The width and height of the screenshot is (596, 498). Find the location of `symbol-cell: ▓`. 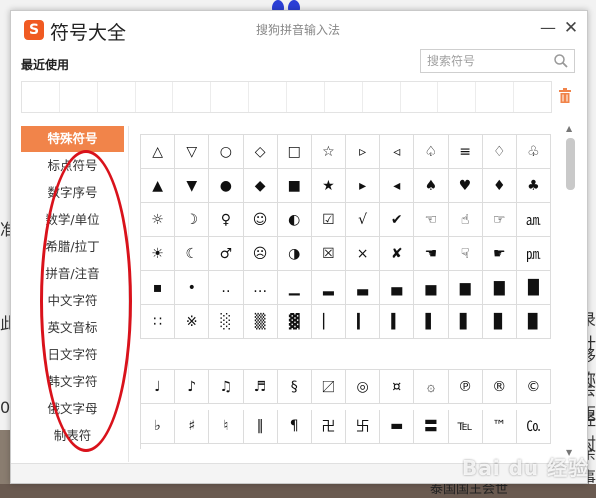

symbol-cell: ▓ is located at coordinates (294, 322).